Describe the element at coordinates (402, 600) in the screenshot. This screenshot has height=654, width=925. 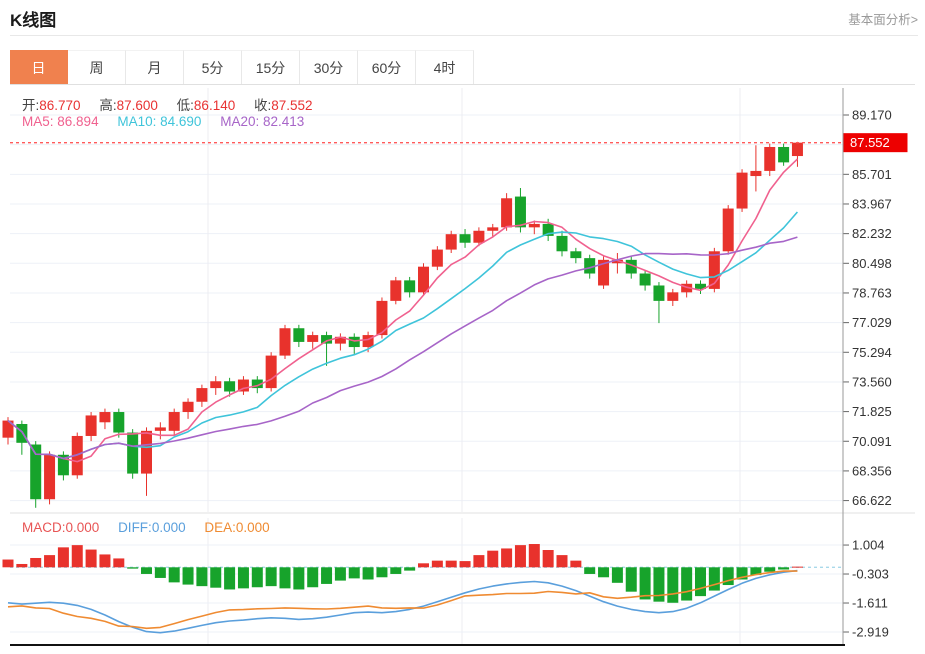
I see `dea-line` at that location.